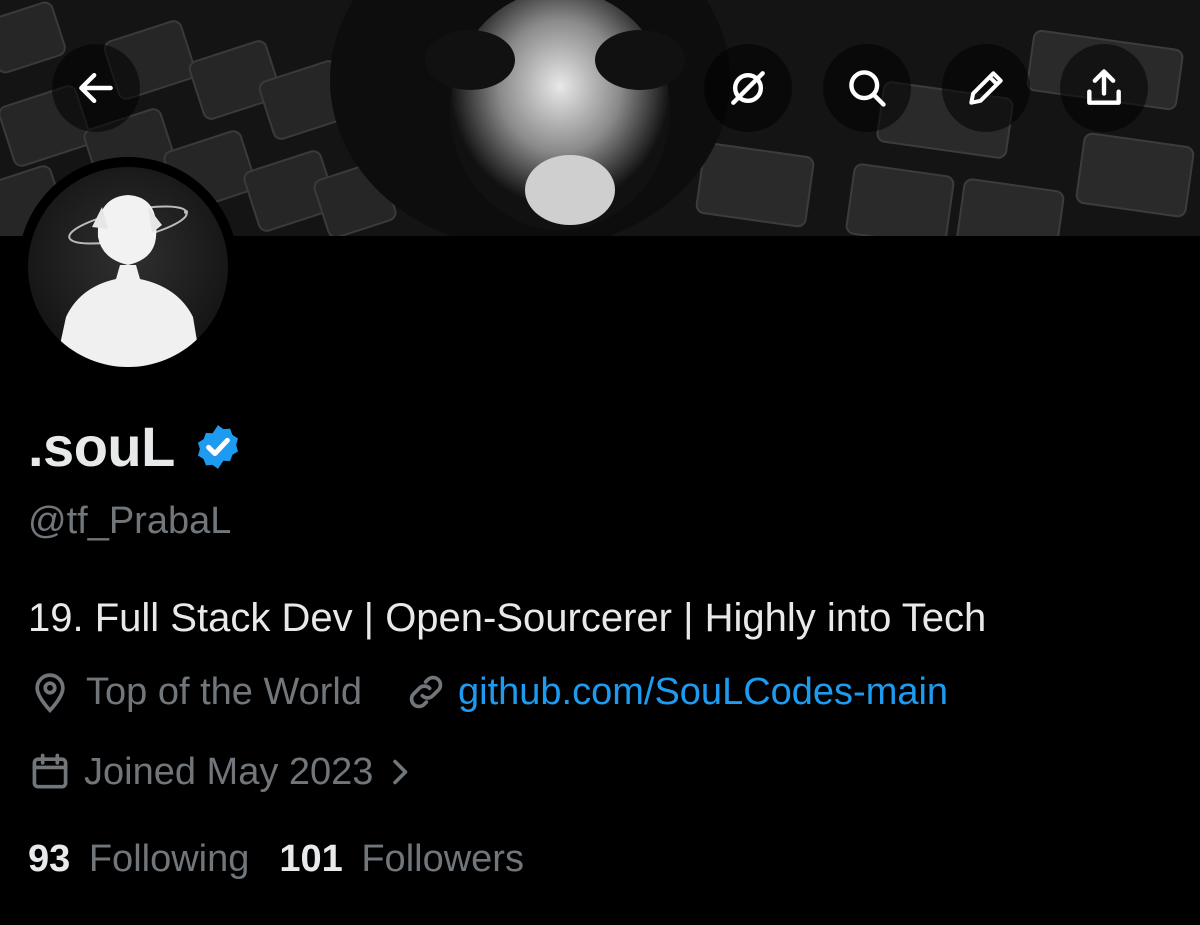 The height and width of the screenshot is (925, 1200). Describe the element at coordinates (229, 771) in the screenshot. I see `profile-joined-date: Joined May 2023` at that location.